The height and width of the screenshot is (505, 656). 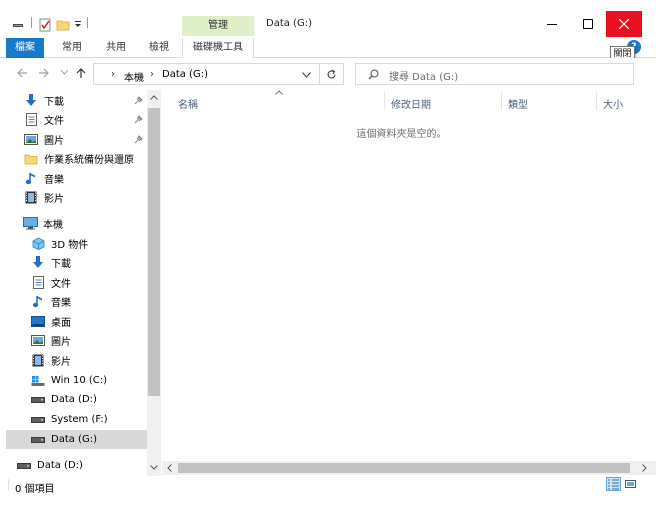 I want to click on nav-item-backup-folder: 作業系統備份與還原, so click(x=76, y=158).